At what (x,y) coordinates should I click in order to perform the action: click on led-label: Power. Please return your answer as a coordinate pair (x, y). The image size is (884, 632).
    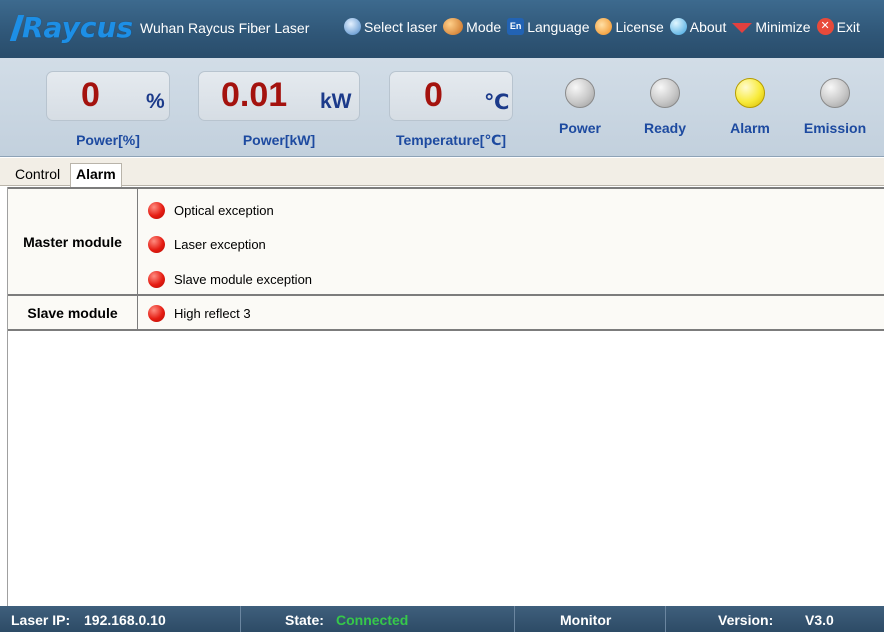
    Looking at the image, I should click on (579, 128).